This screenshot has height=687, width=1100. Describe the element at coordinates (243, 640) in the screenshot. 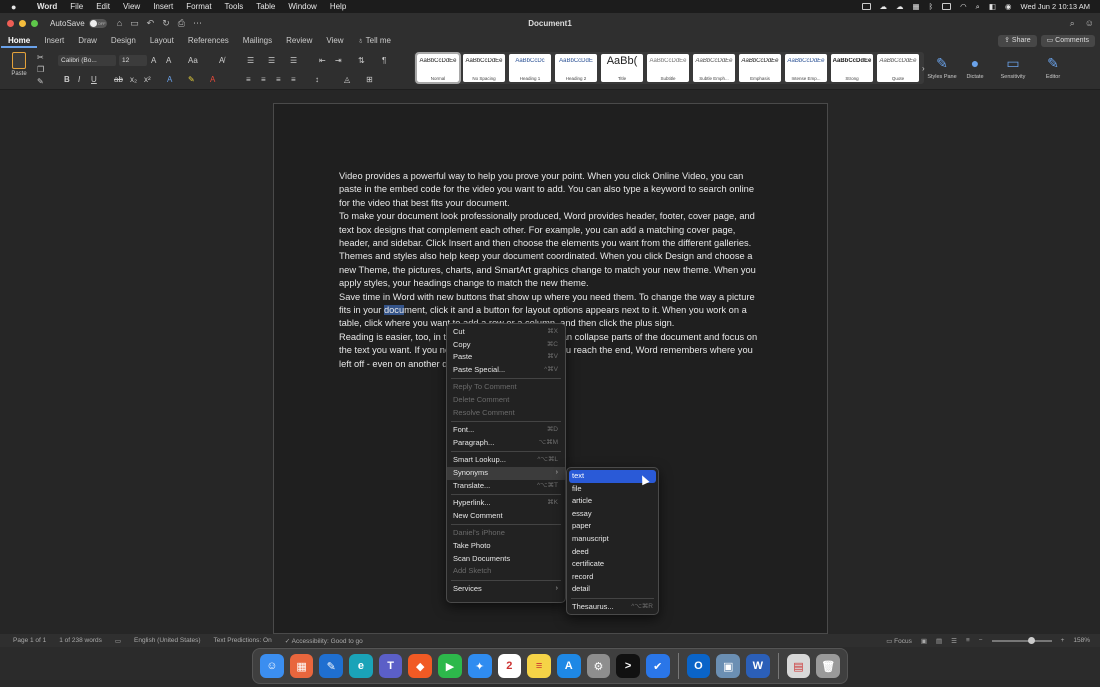

I see `text-predictions-status: Text Predictions: On` at that location.